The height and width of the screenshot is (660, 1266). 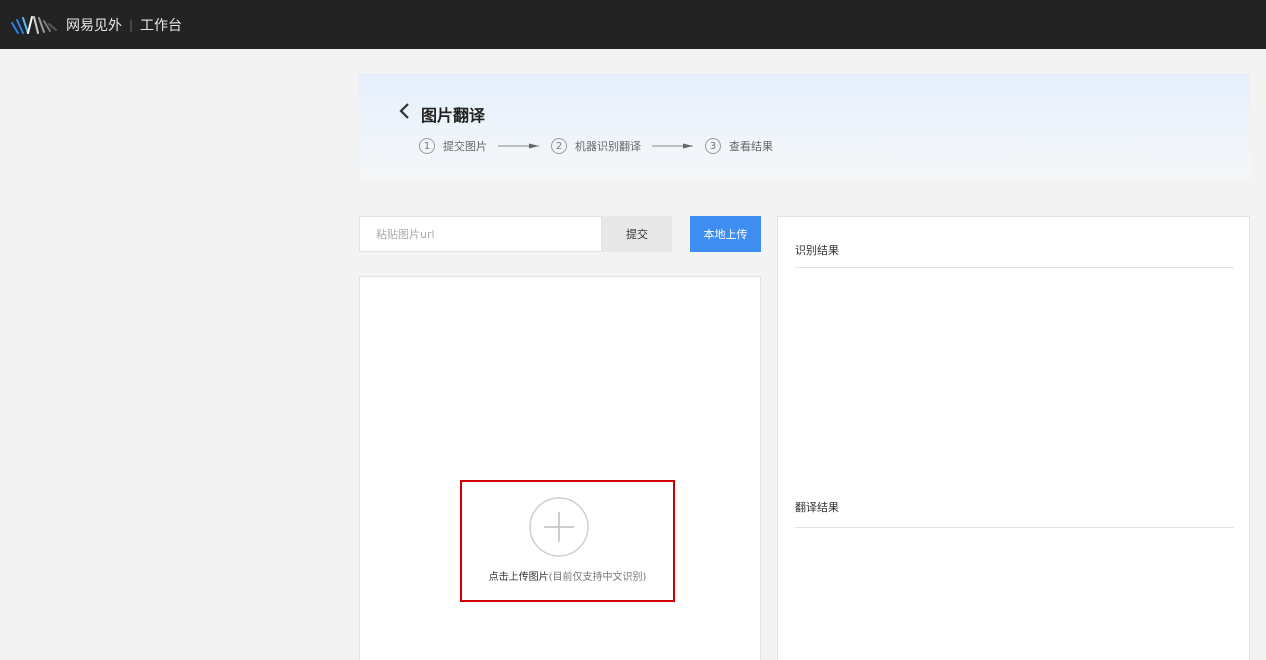 I want to click on page-title: 图片翻译, so click(x=453, y=115).